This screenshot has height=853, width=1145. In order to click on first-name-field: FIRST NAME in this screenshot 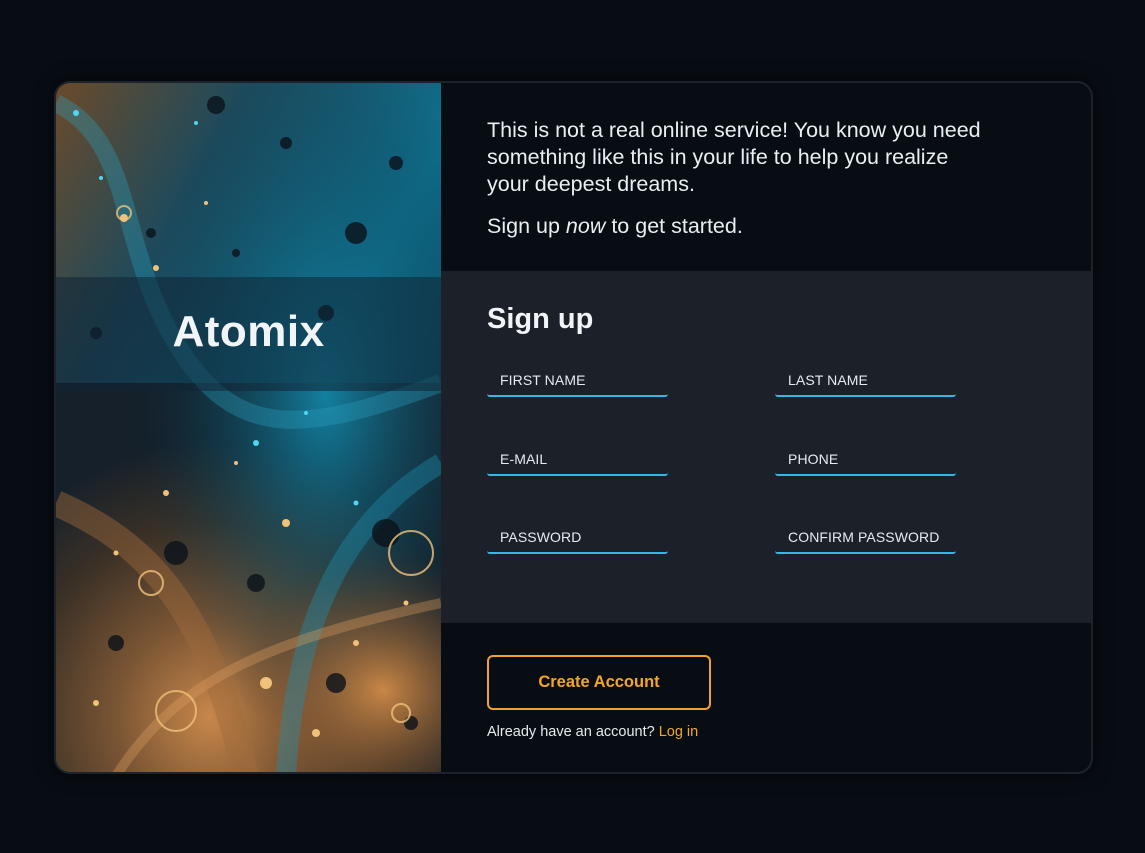, I will do `click(579, 383)`.